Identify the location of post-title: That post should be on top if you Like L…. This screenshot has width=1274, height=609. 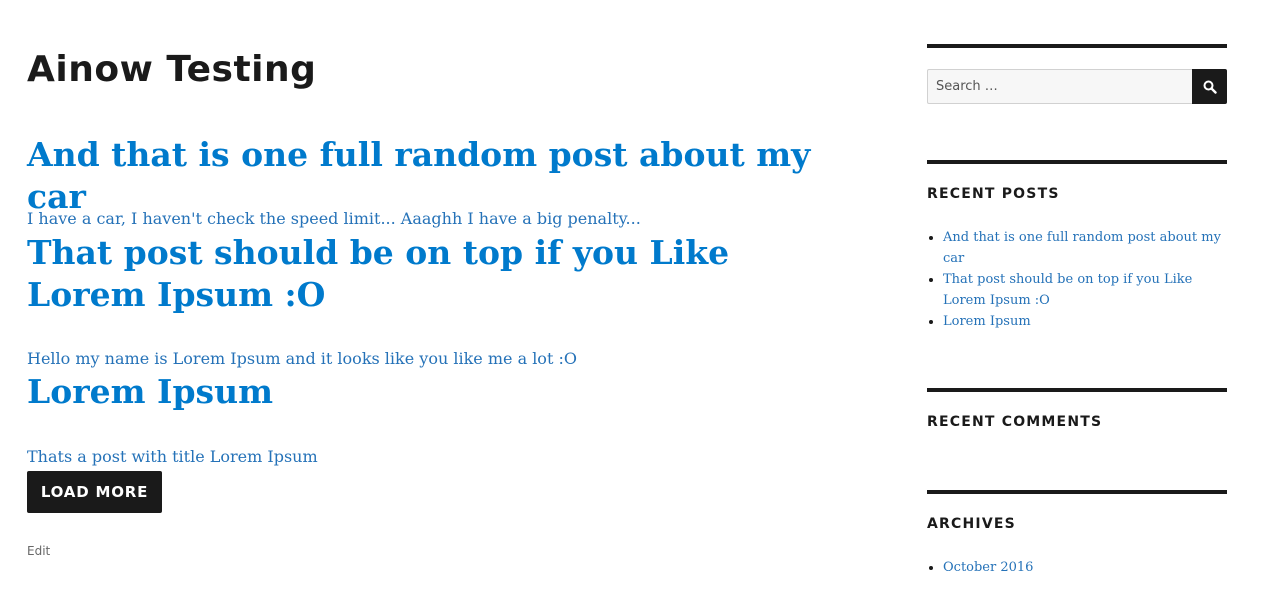
(412, 274).